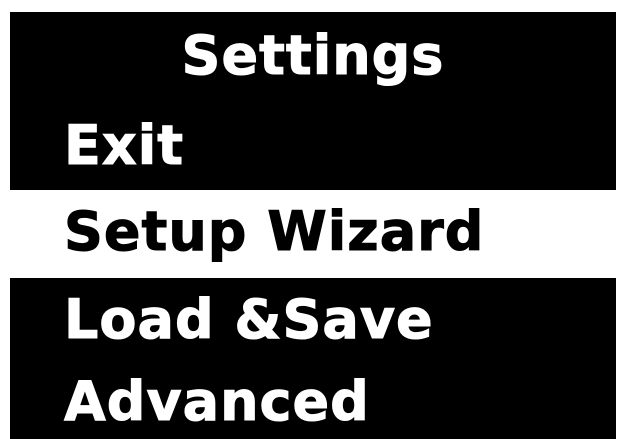  I want to click on page-title: Settings, so click(313, 56).